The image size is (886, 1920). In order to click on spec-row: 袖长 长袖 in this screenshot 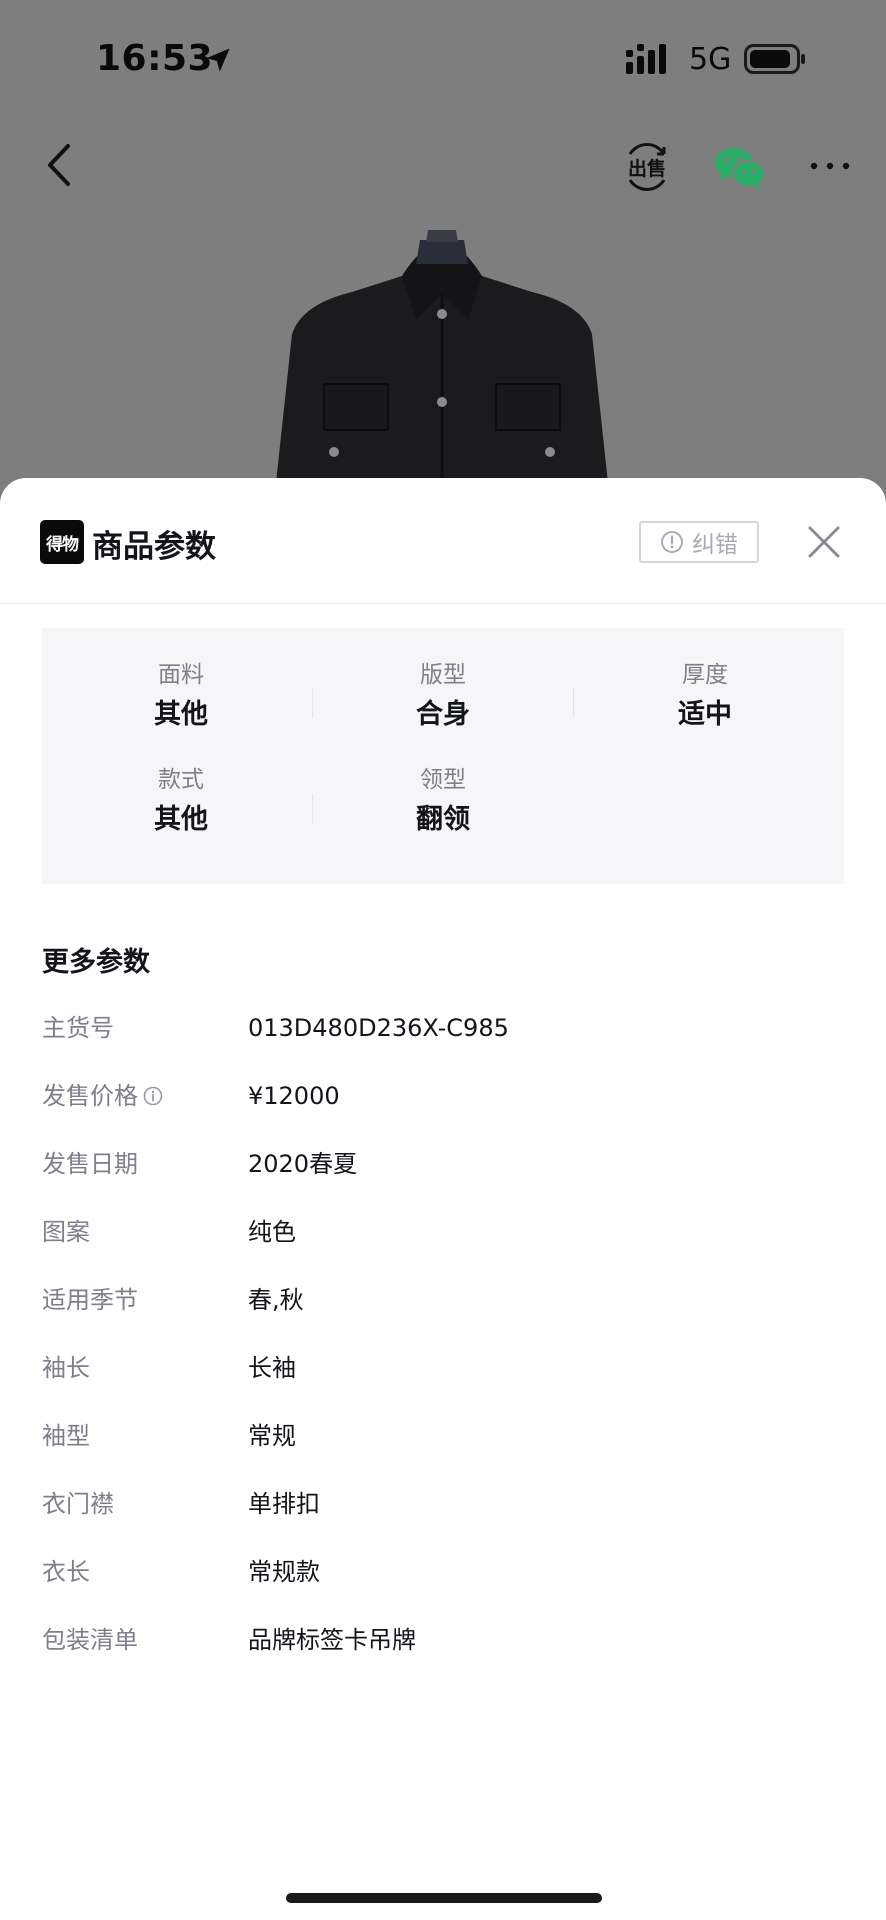, I will do `click(443, 1374)`.